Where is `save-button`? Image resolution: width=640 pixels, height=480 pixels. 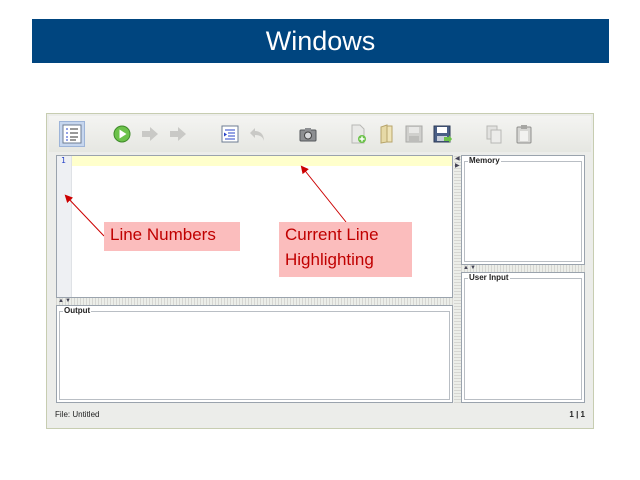
save-button is located at coordinates (414, 134).